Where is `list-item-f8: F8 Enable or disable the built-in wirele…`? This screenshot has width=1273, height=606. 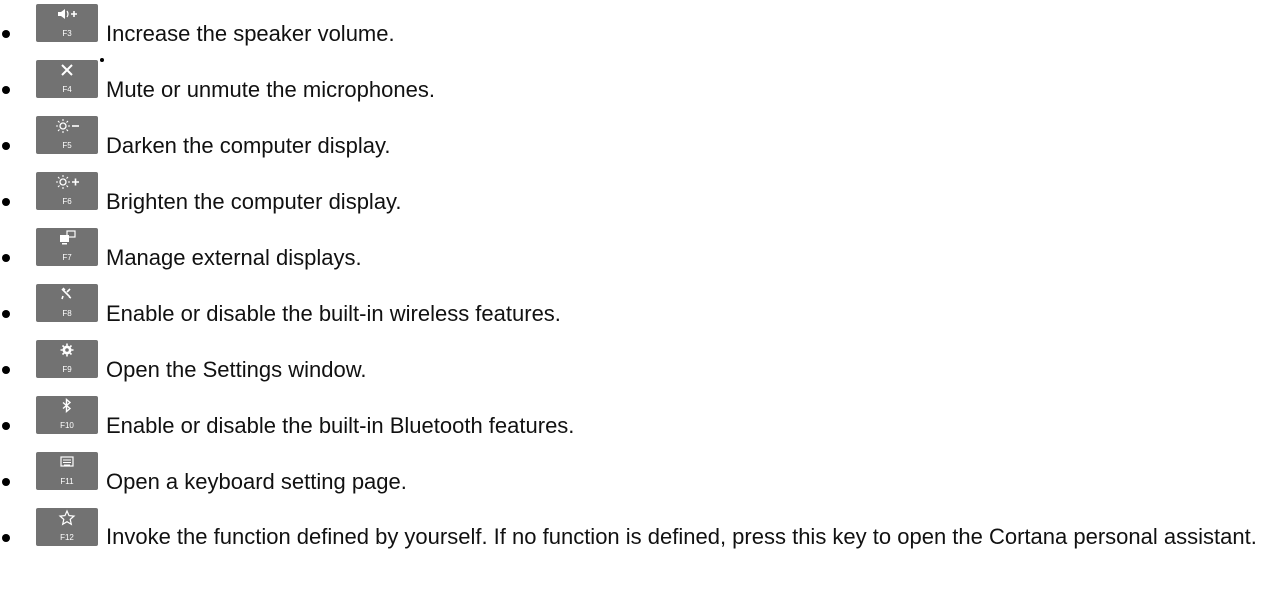
list-item-f8: F8 Enable or disable the built-in wirele… is located at coordinates (636, 308).